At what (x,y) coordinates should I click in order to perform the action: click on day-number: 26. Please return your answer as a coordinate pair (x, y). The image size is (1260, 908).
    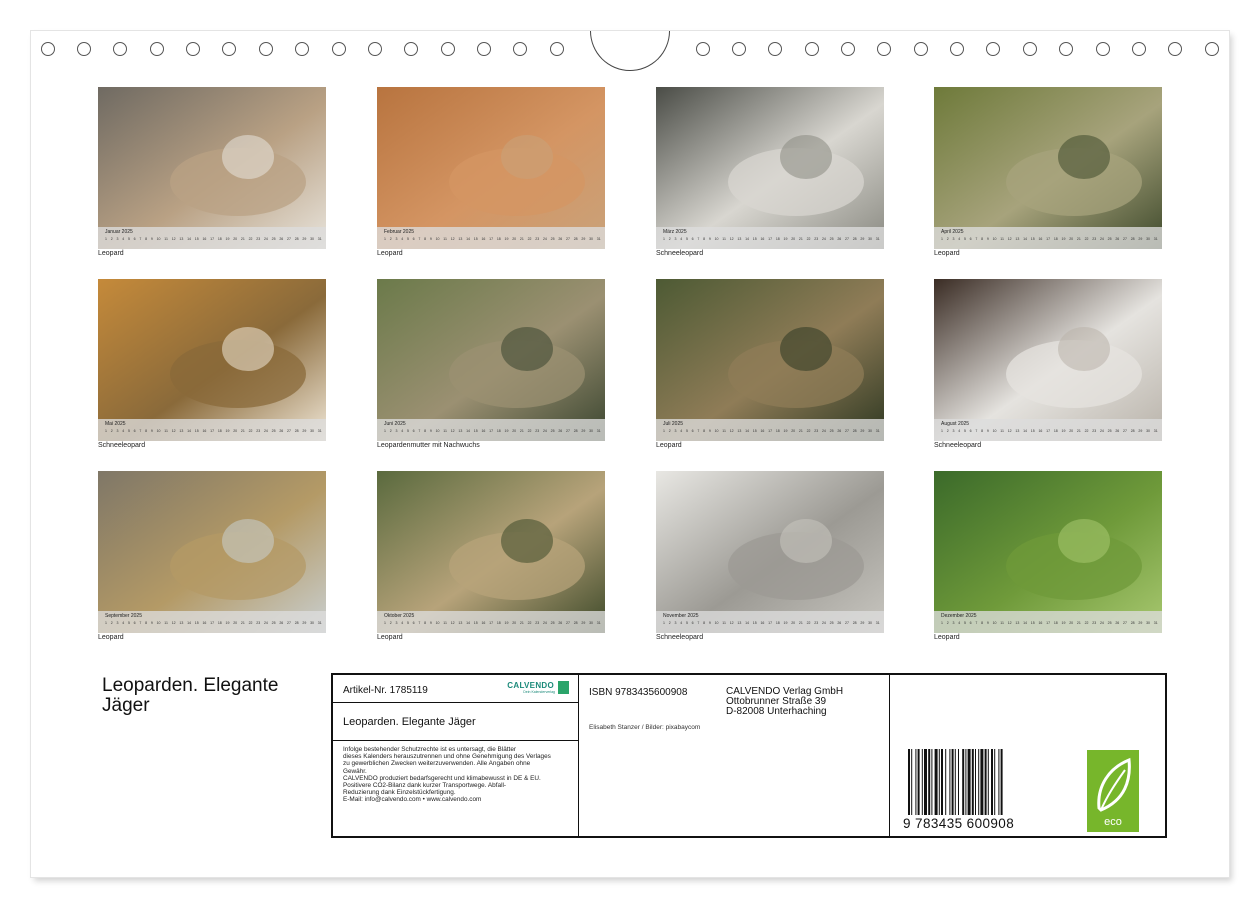
    Looking at the image, I should click on (839, 623).